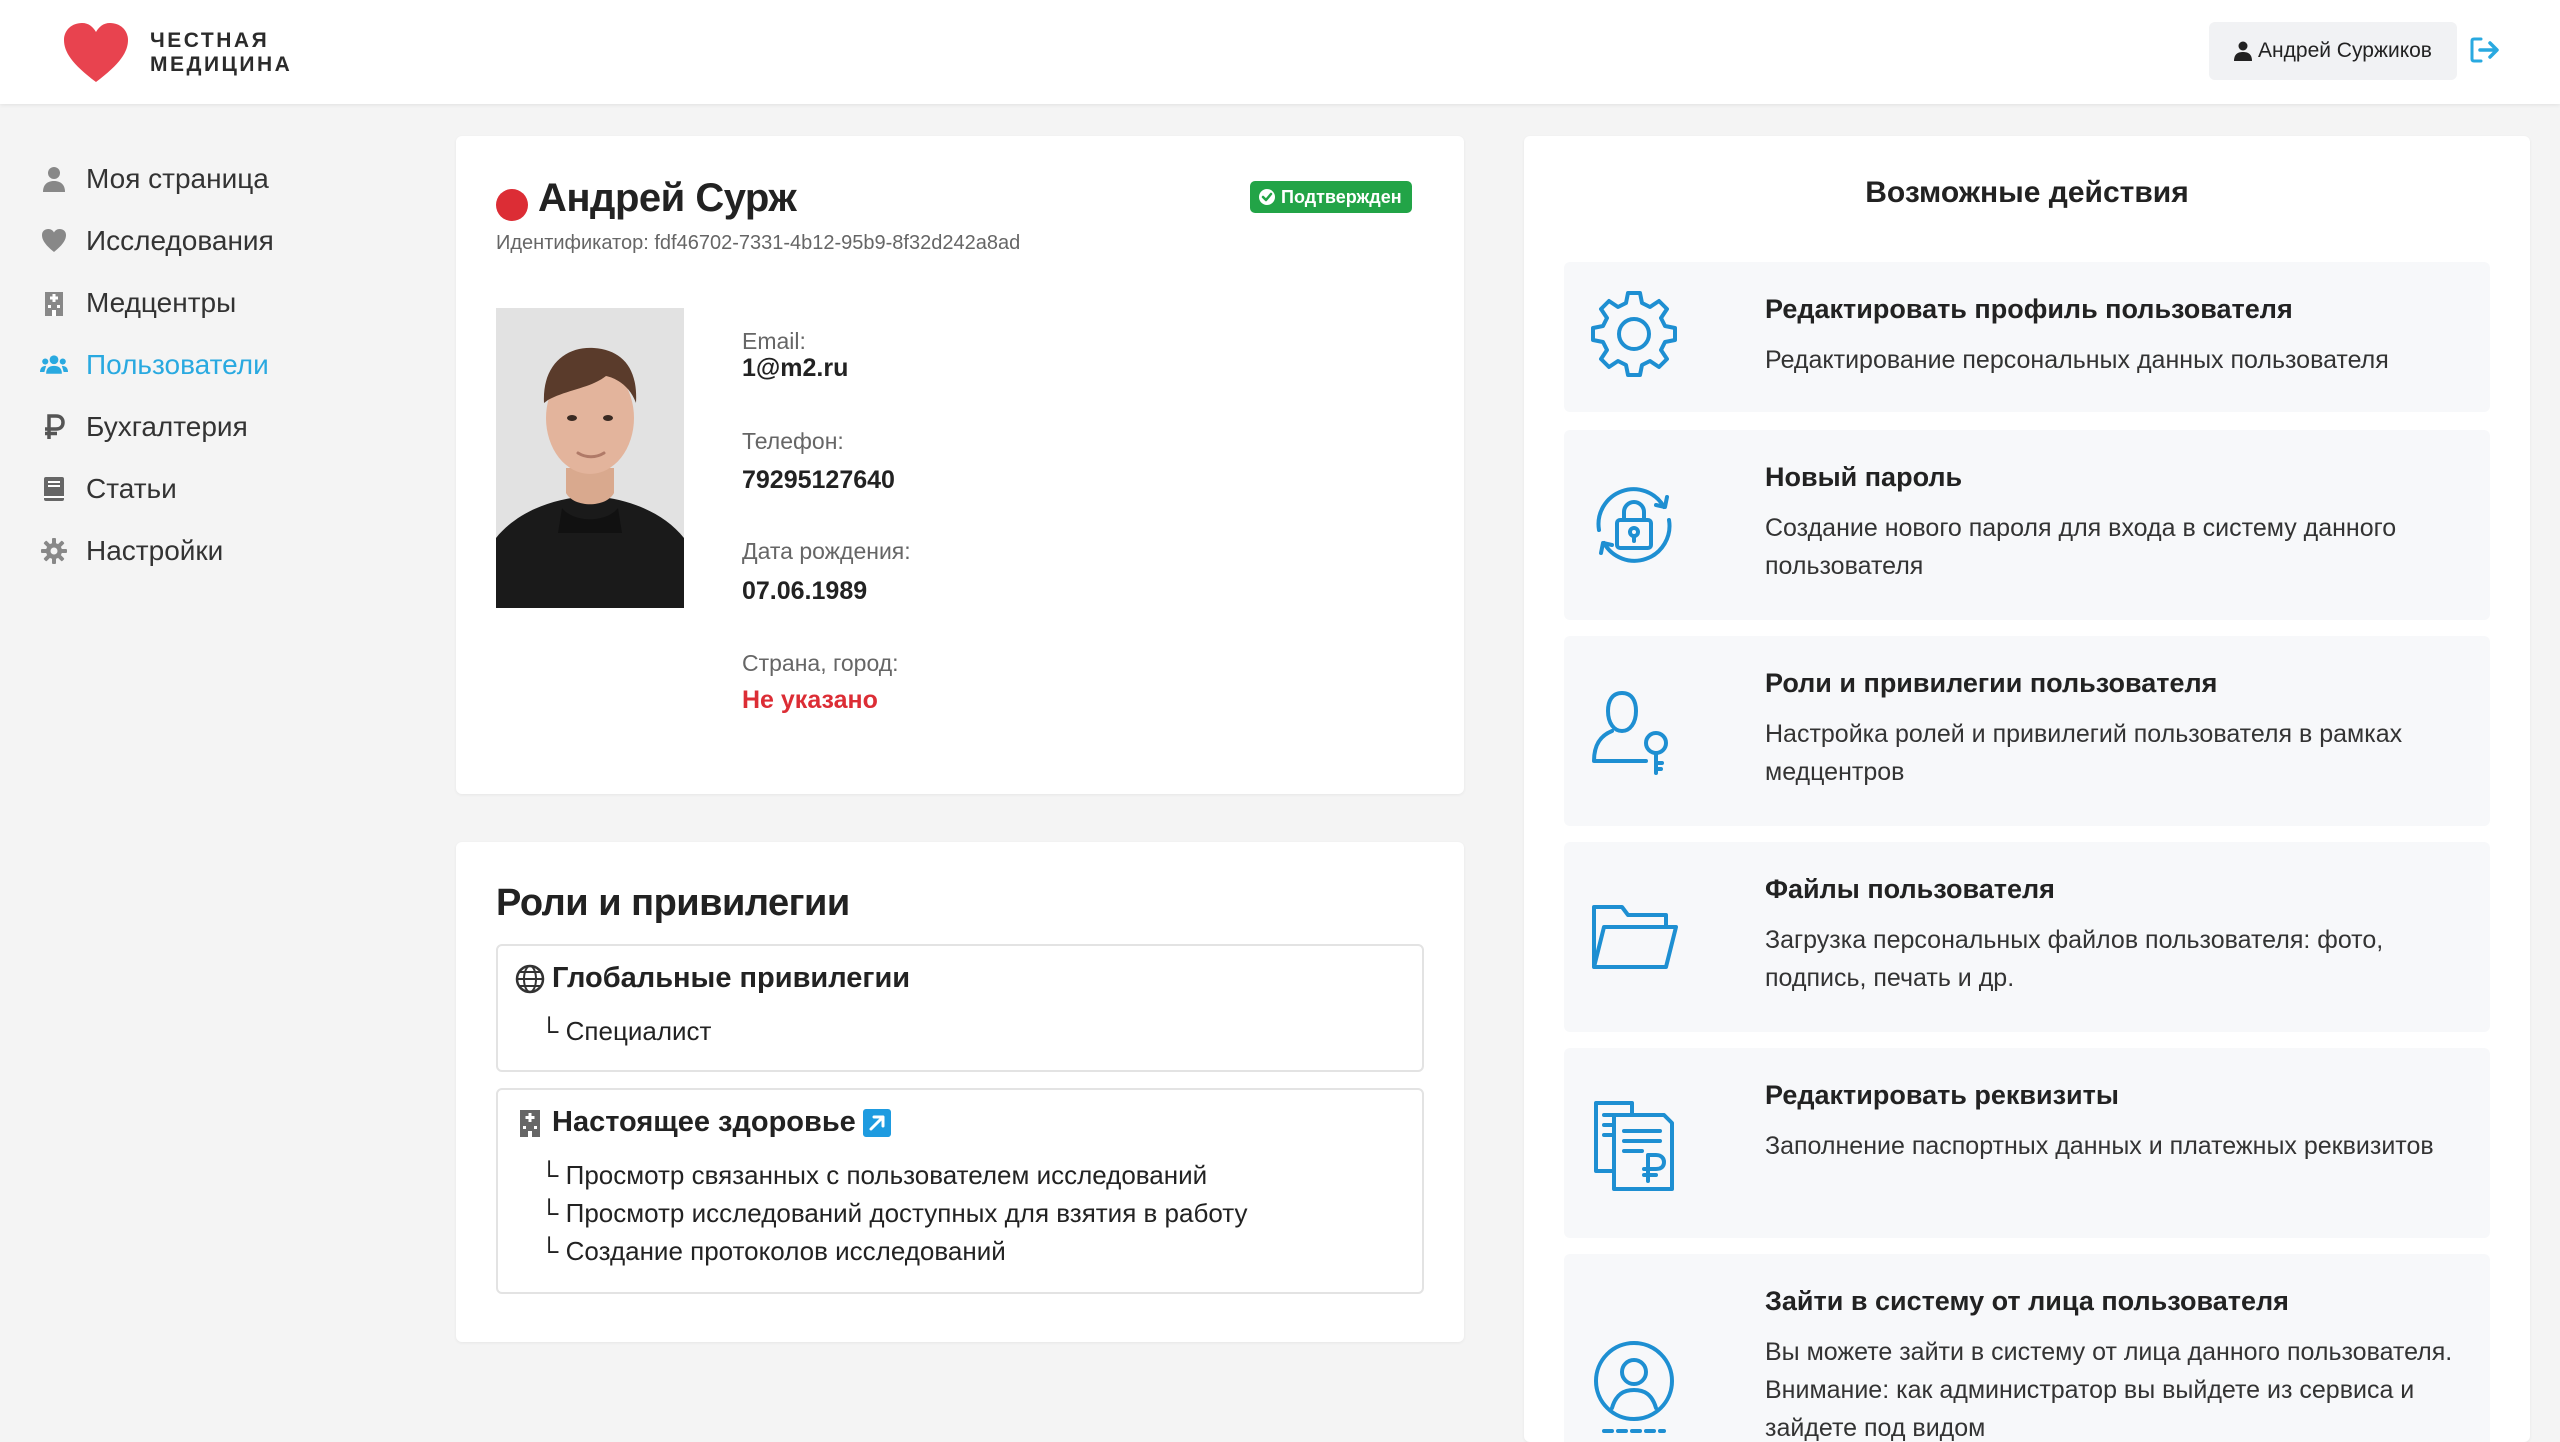 This screenshot has height=1442, width=2560. I want to click on sidebar-item-research: Исследования, so click(228, 241).